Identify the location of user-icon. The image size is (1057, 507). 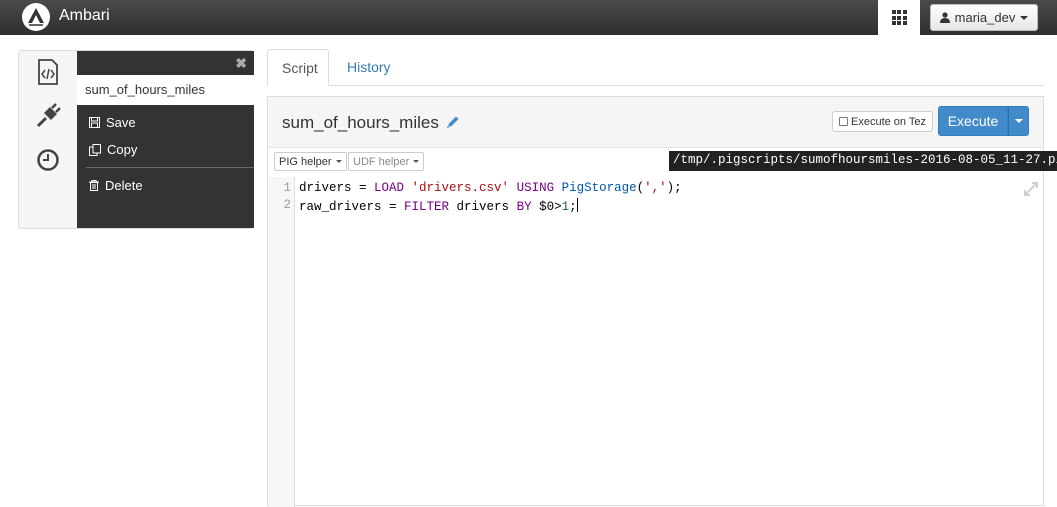
(944, 17).